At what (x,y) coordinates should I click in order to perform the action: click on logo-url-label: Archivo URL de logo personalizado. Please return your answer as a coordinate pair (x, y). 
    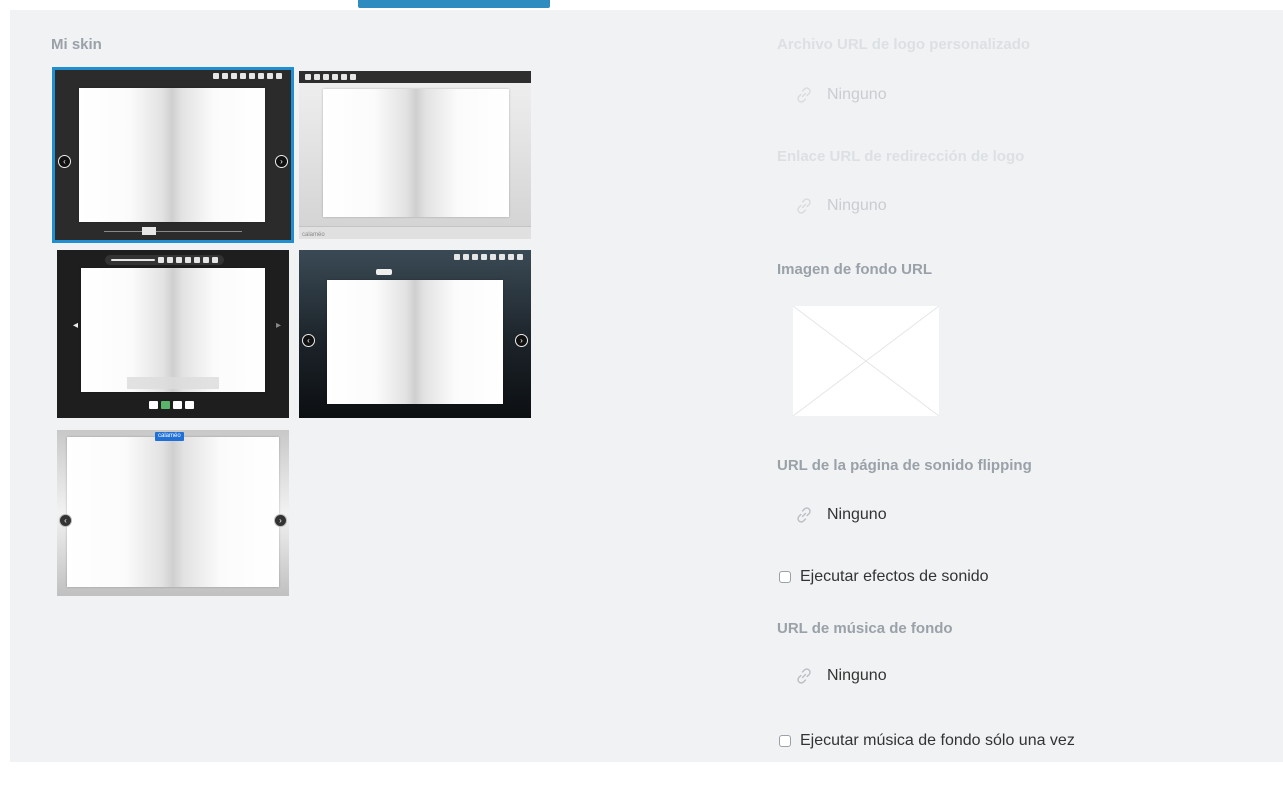
    Looking at the image, I should click on (904, 44).